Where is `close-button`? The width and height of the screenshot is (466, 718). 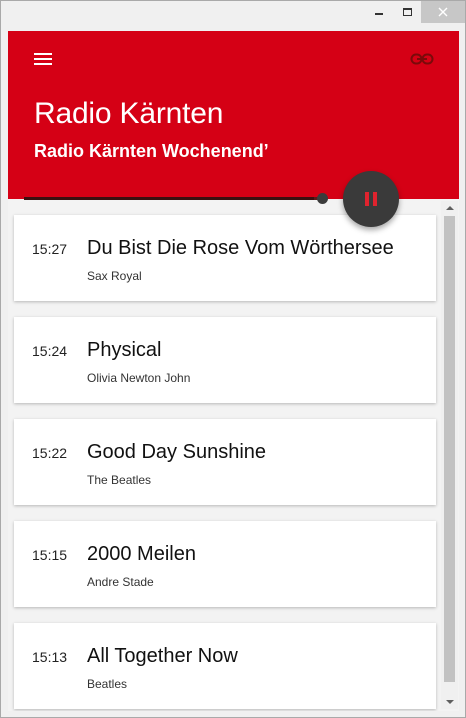
close-button is located at coordinates (443, 12).